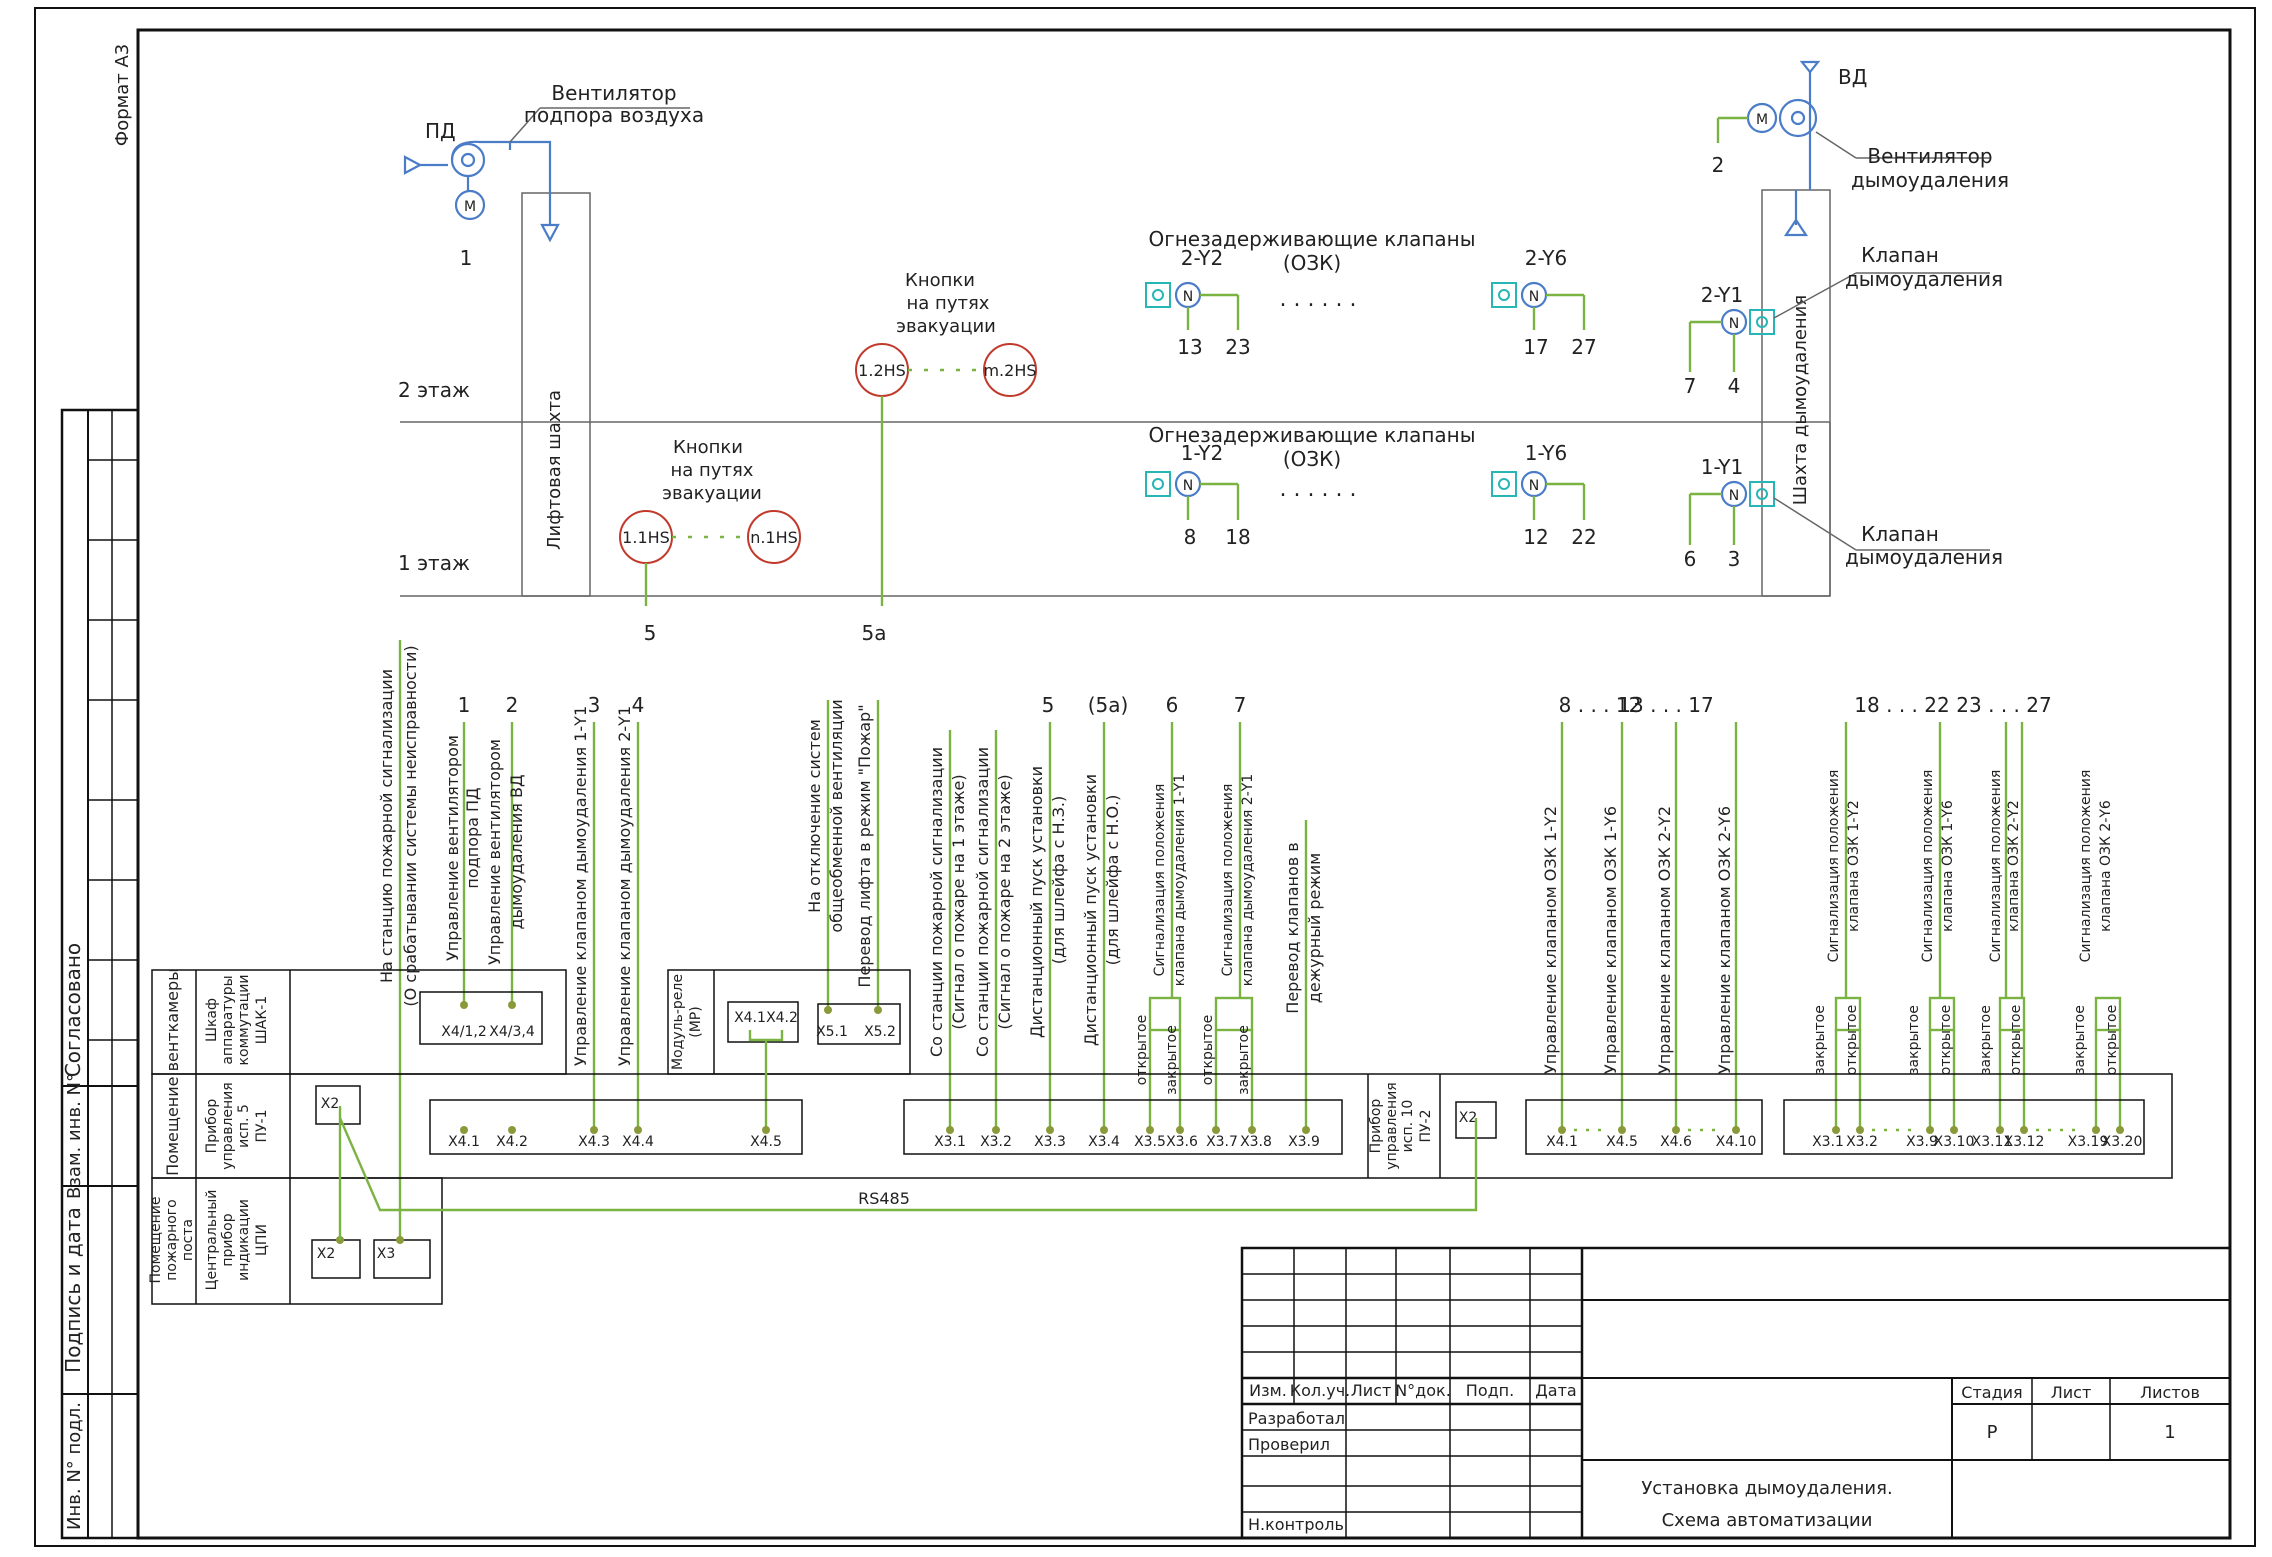 This screenshot has width=2272, height=1557. I want to click on svg-text: Помещение венткамеры, so click(172, 1072).